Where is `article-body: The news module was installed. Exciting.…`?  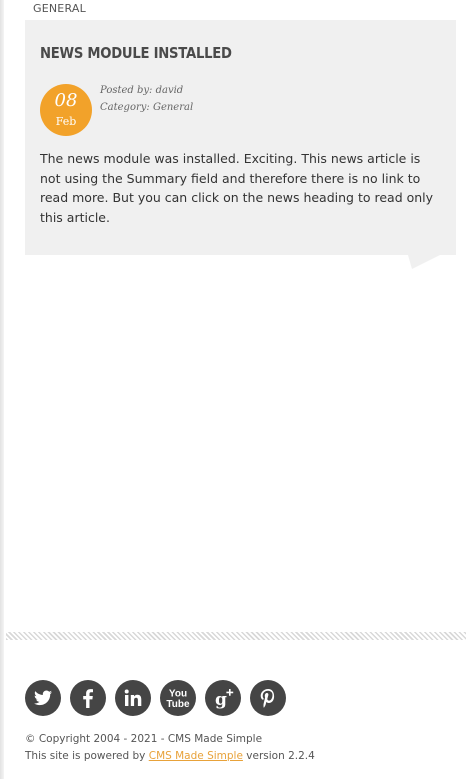 article-body: The news module was installed. Exciting.… is located at coordinates (237, 188).